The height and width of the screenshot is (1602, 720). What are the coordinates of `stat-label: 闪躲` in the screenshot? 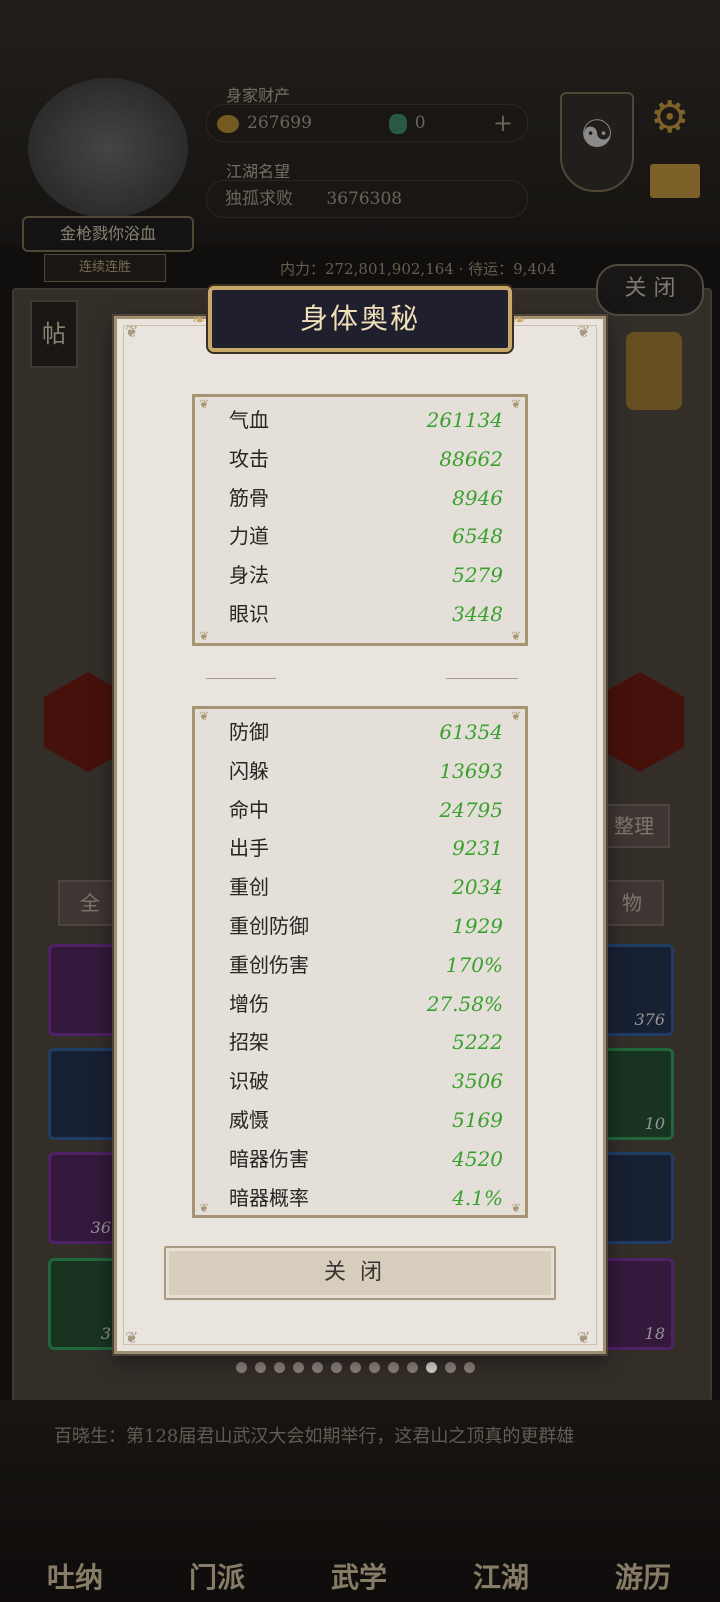 It's located at (249, 770).